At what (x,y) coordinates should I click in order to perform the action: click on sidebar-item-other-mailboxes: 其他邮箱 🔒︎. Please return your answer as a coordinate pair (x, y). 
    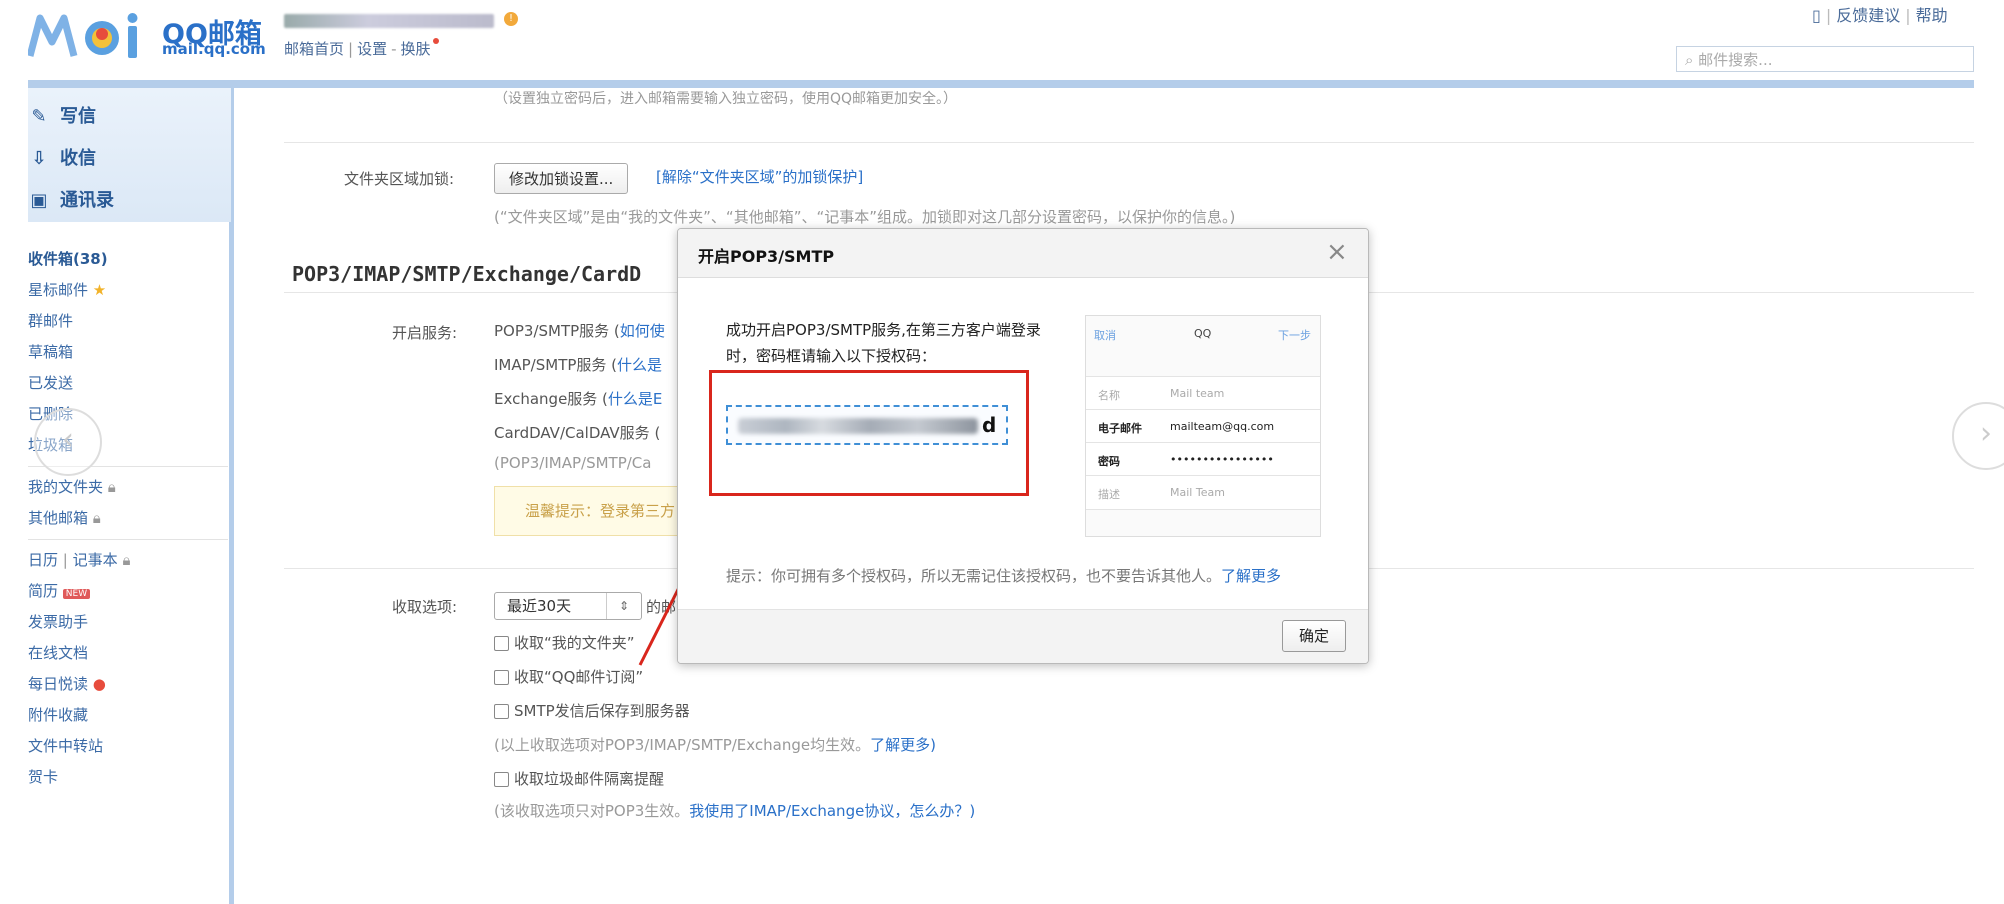
    Looking at the image, I should click on (128, 518).